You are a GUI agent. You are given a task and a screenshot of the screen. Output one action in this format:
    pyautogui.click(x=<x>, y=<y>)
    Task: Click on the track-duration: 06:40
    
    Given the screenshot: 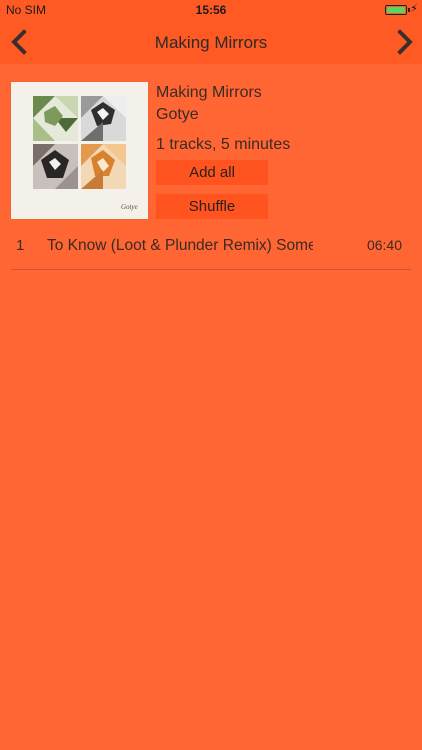 What is the action you would take?
    pyautogui.click(x=384, y=245)
    